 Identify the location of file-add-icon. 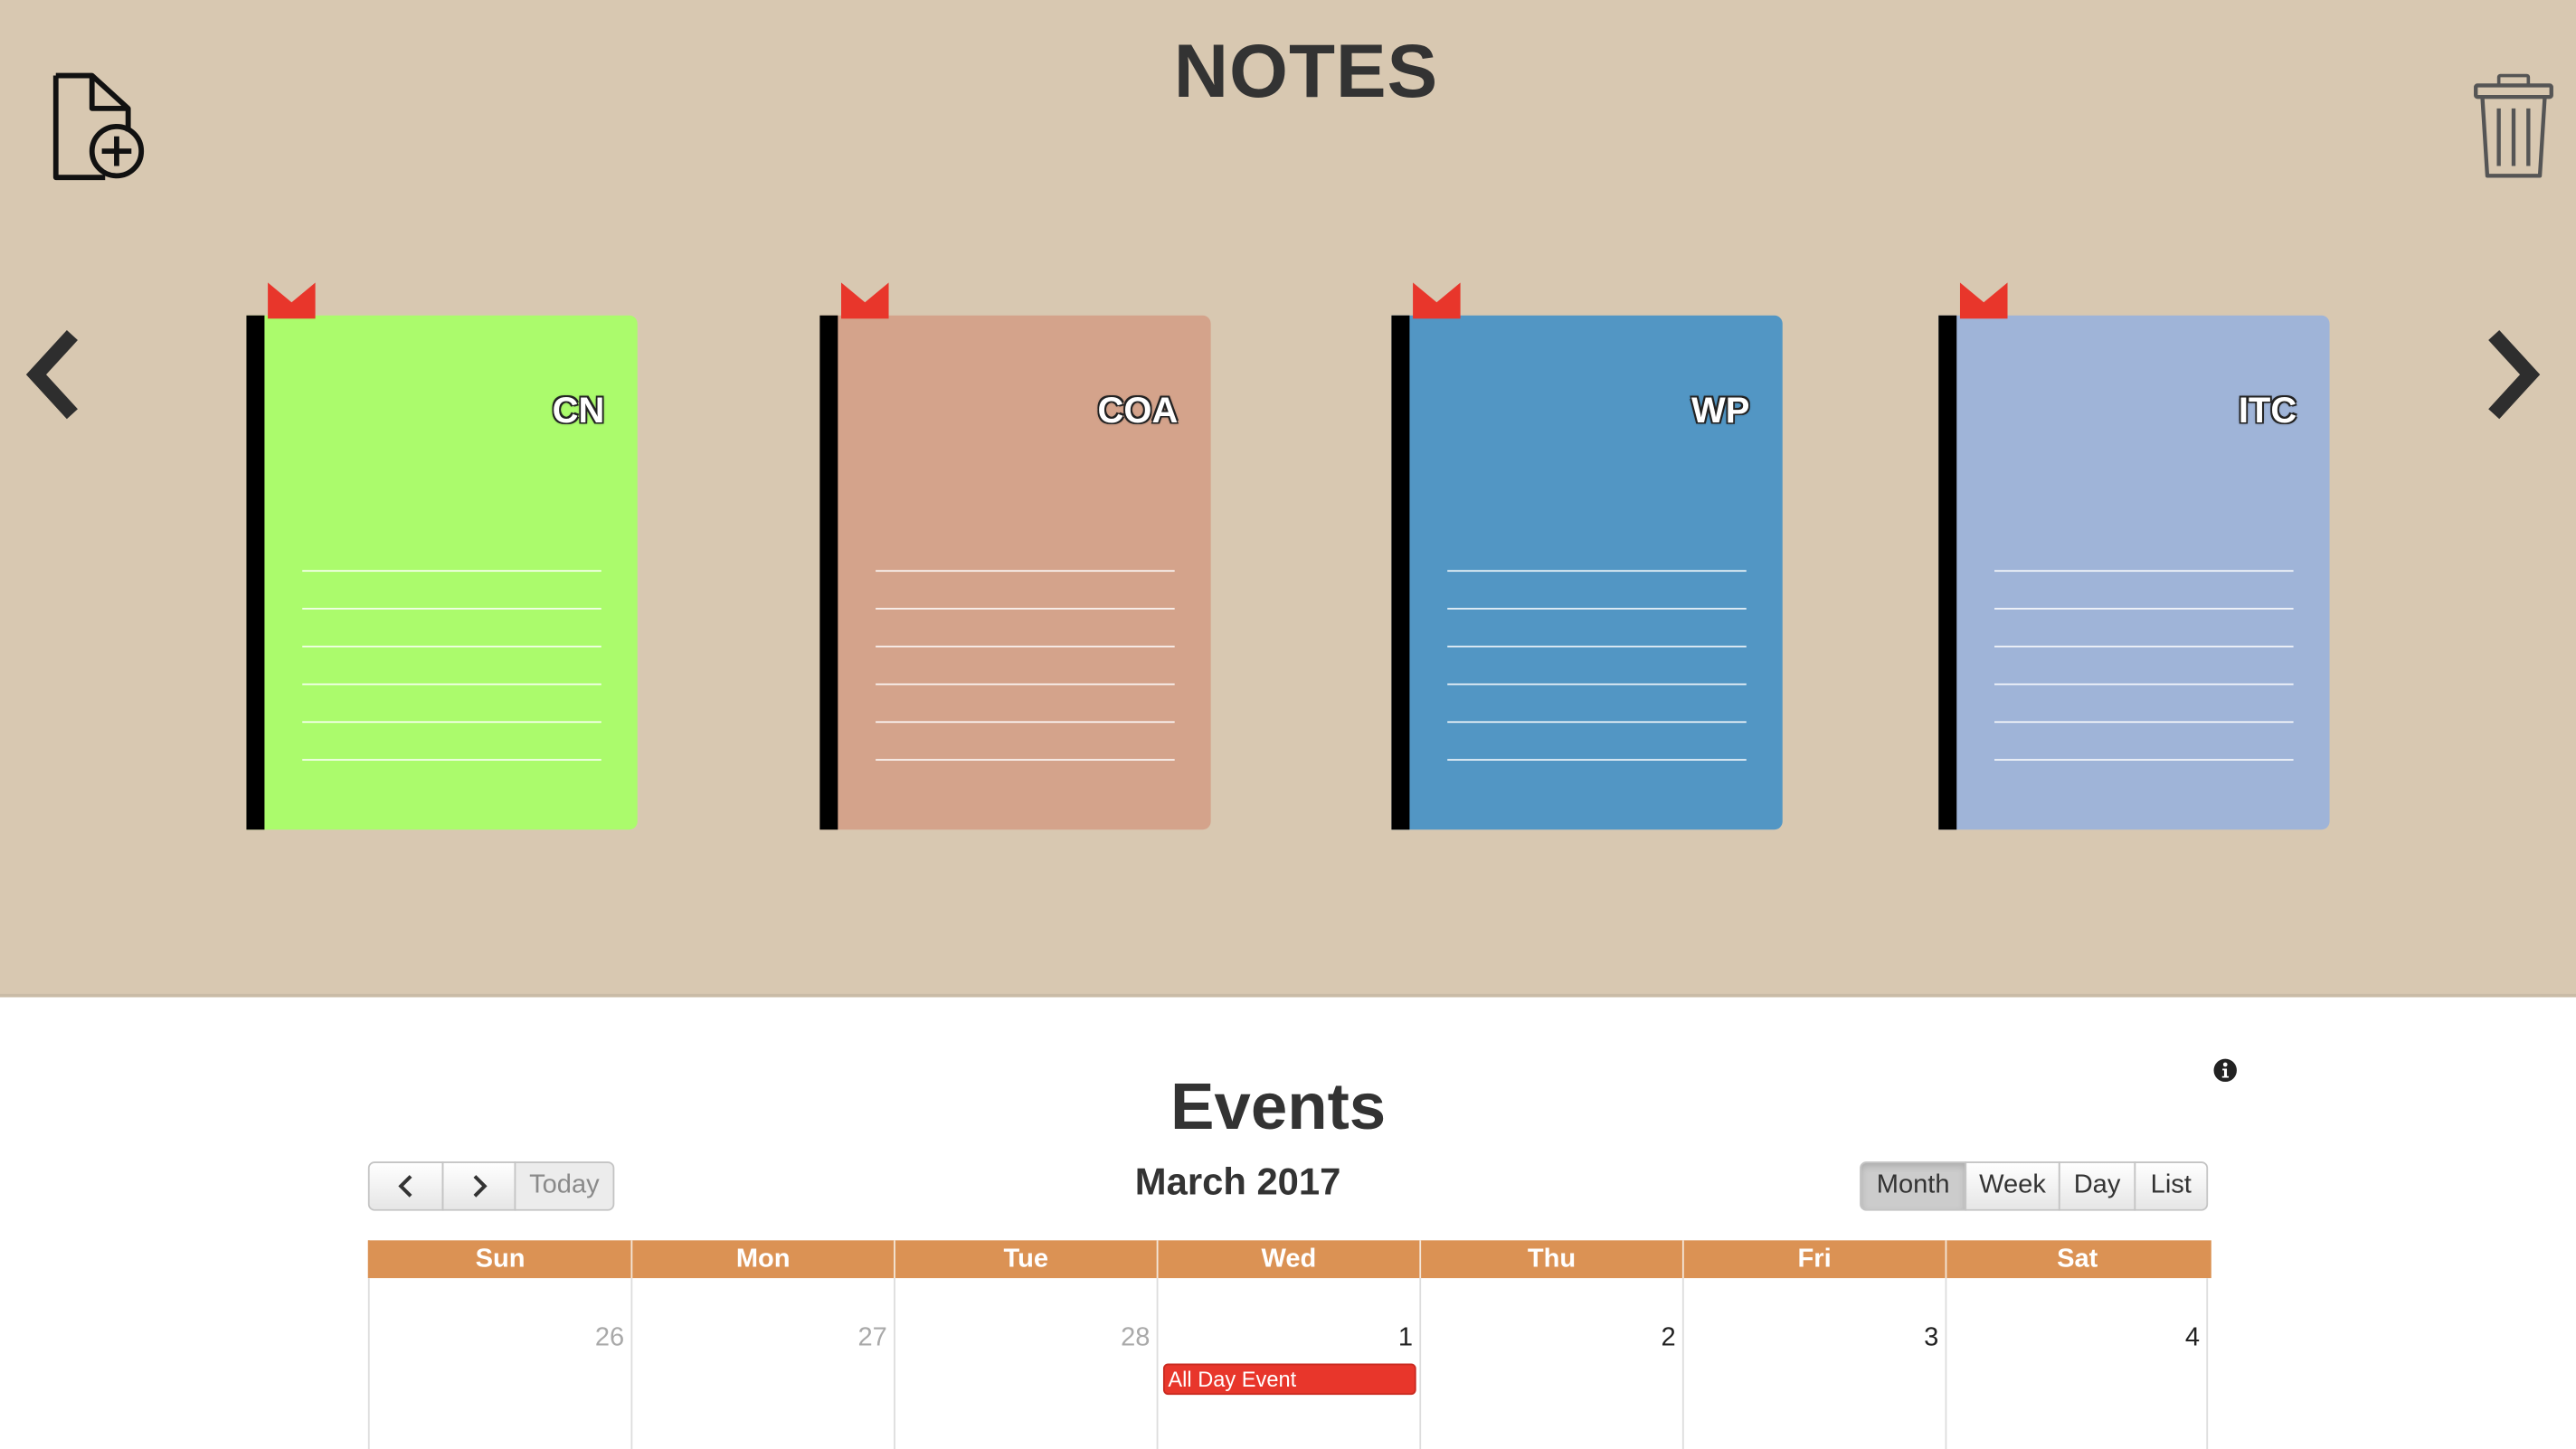
(98, 126).